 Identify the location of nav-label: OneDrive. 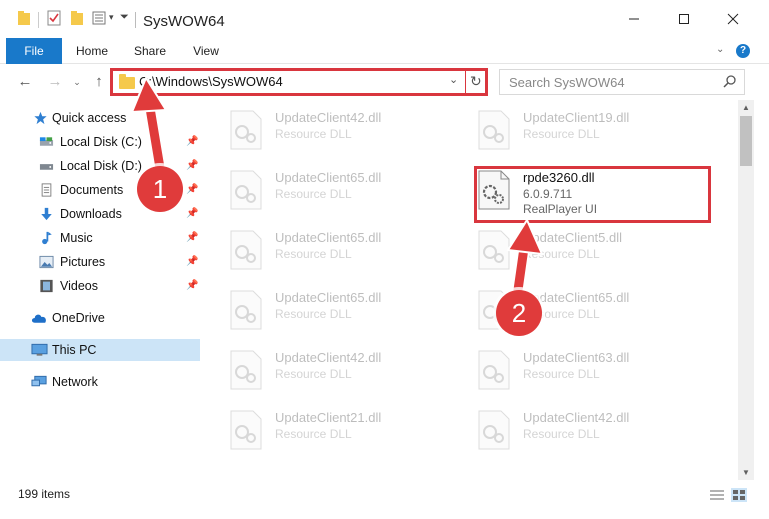
(78, 318).